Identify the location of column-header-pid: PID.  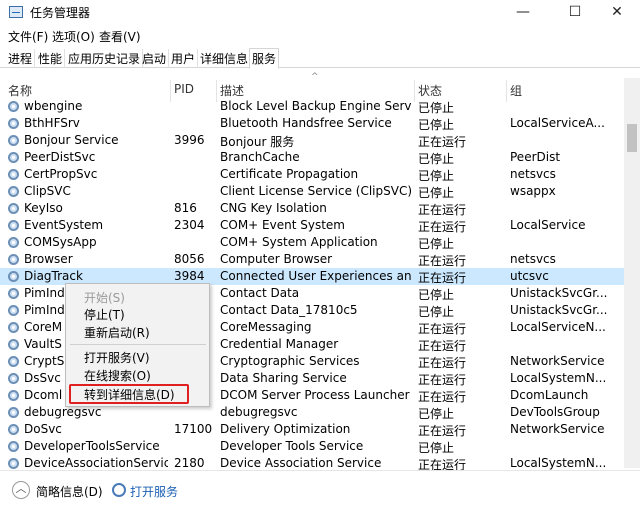
(184, 89).